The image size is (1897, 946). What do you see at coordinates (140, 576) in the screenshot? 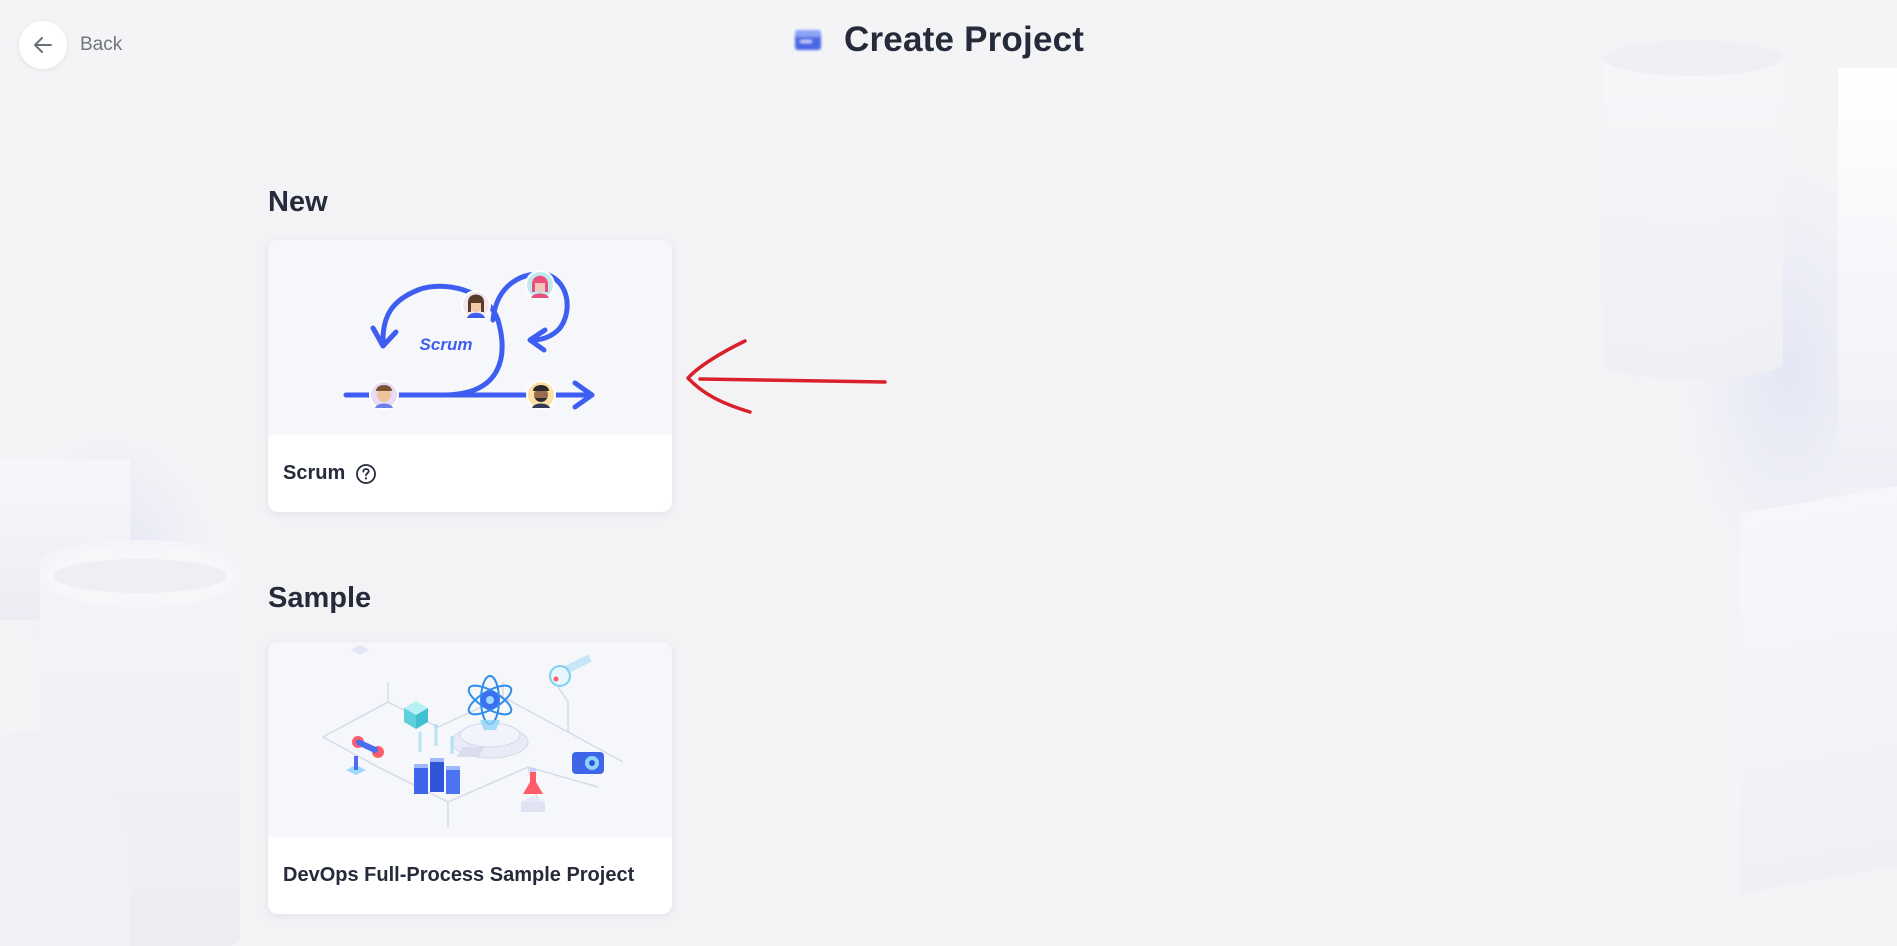
I see `background-cylinder-left-top` at bounding box center [140, 576].